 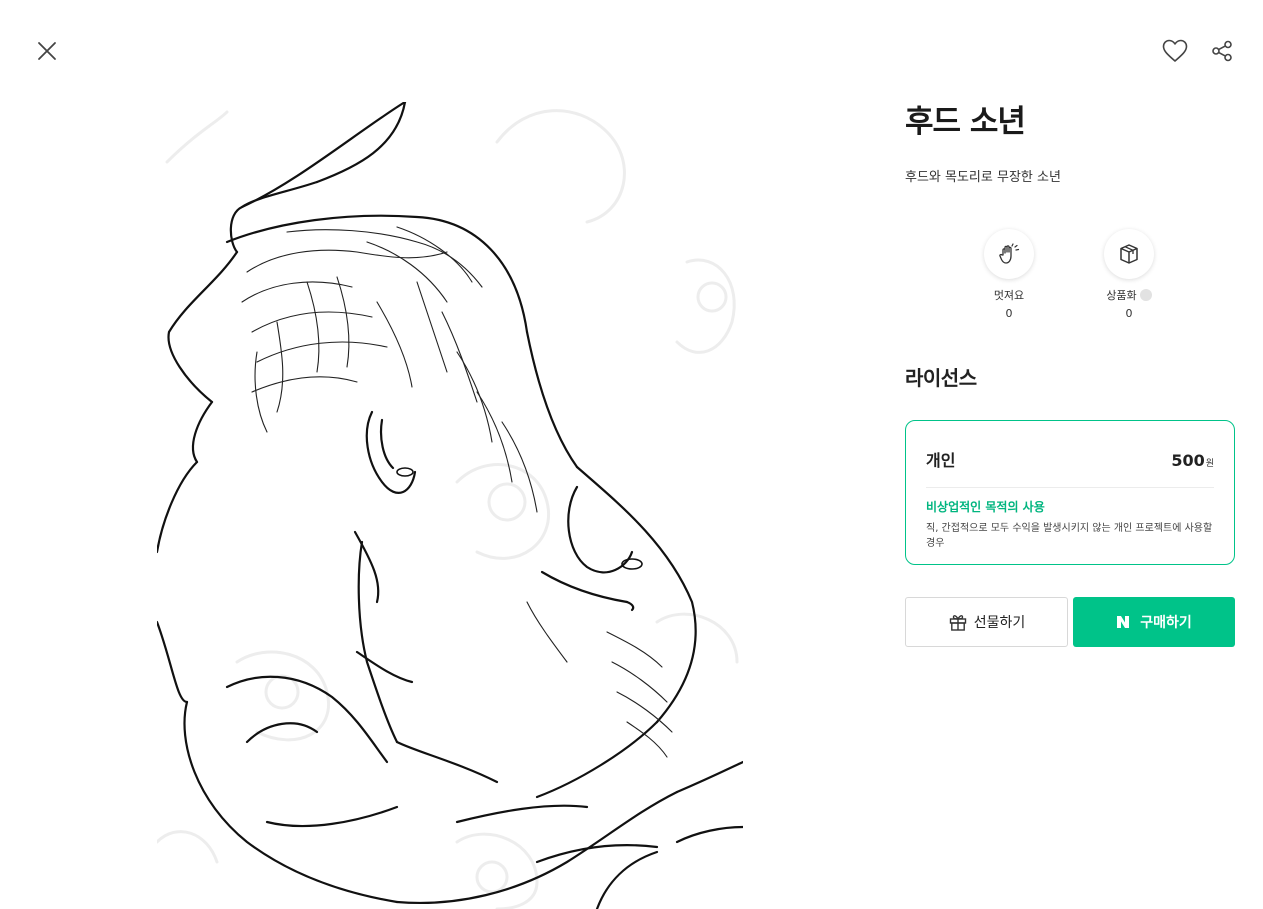 I want to click on share-icon, so click(x=1222, y=51).